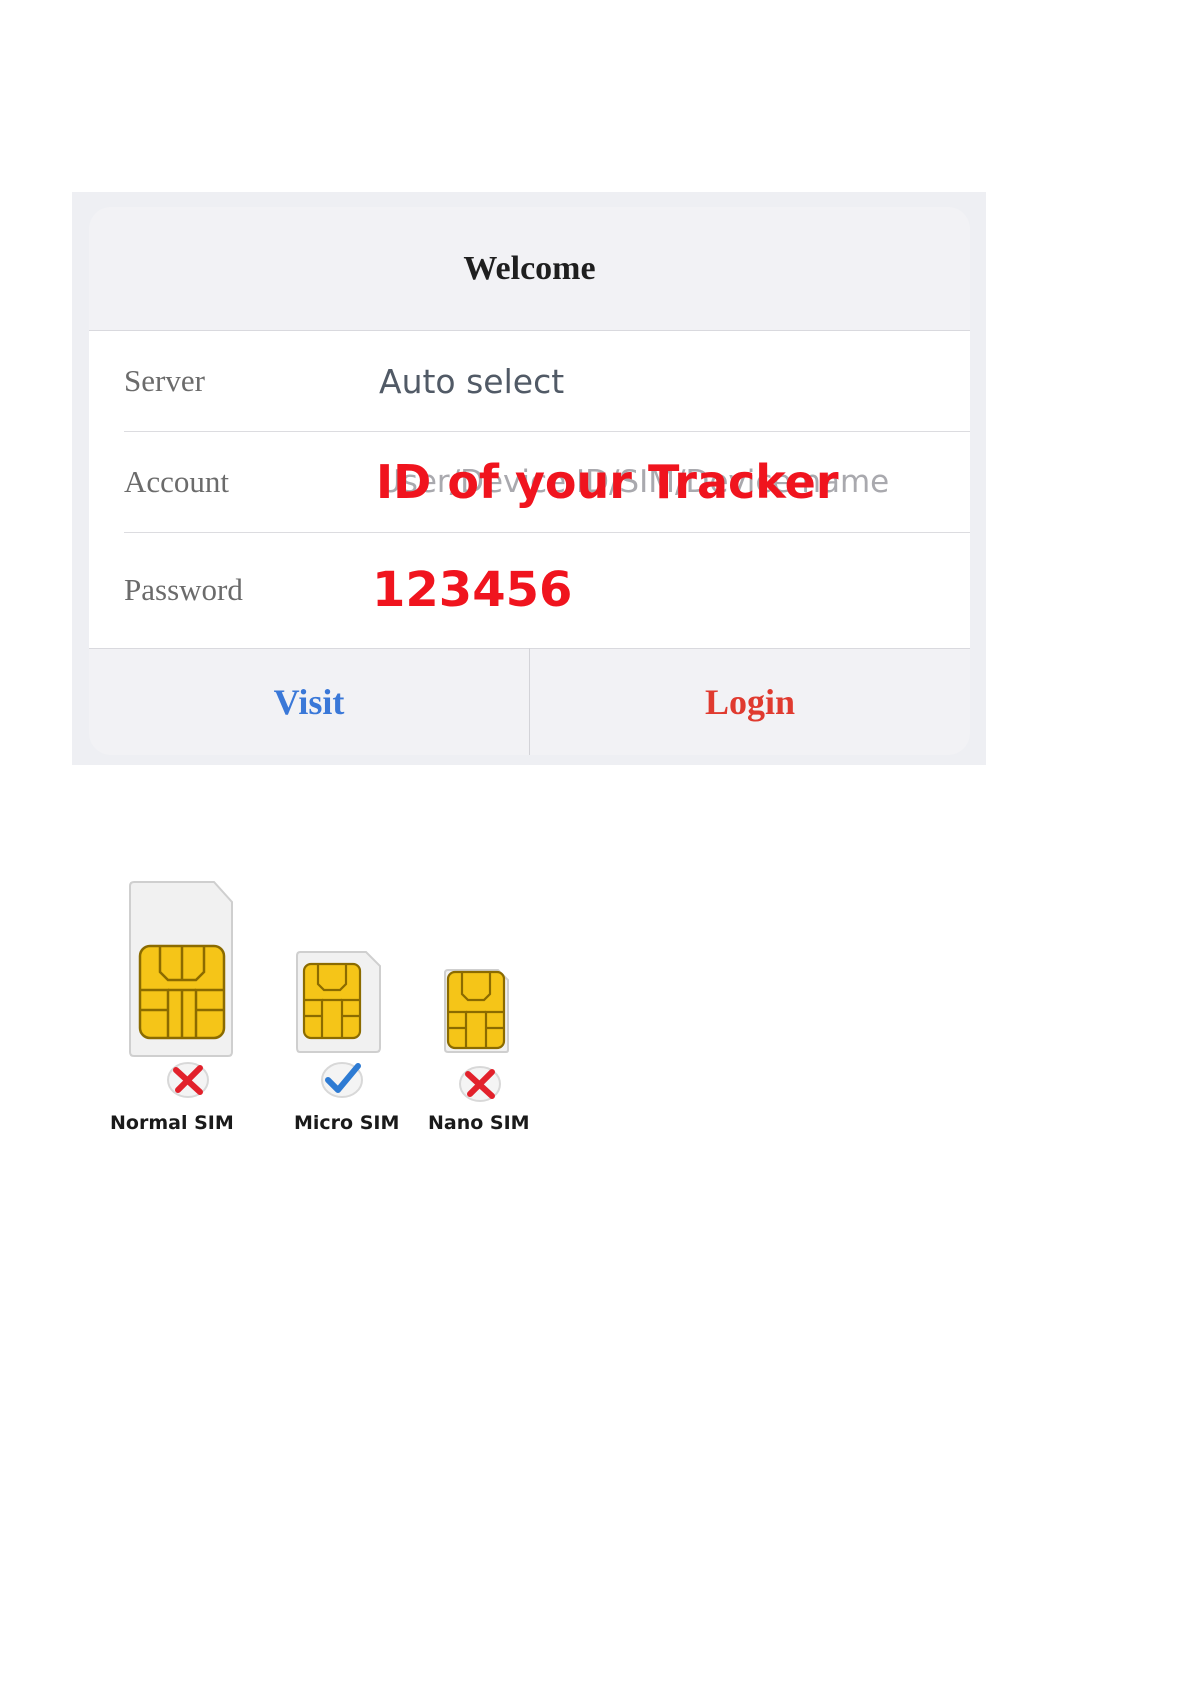 This screenshot has width=1190, height=1684. I want to click on dialog-title: Welcome, so click(529, 268).